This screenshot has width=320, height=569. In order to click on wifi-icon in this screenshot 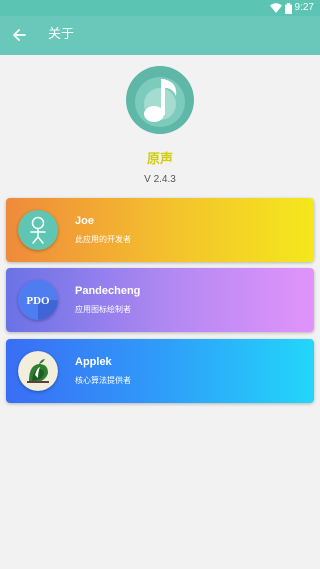, I will do `click(275, 8)`.